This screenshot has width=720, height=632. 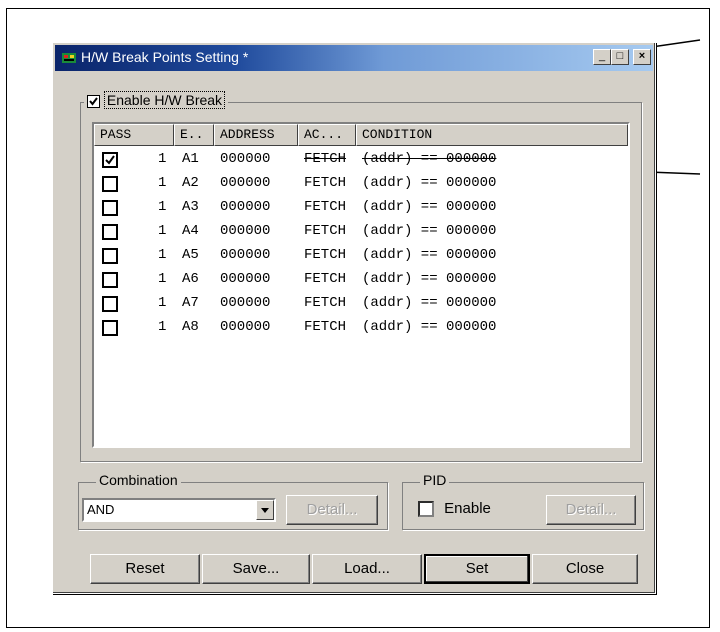 What do you see at coordinates (134, 135) in the screenshot?
I see `col-pass: PASS` at bounding box center [134, 135].